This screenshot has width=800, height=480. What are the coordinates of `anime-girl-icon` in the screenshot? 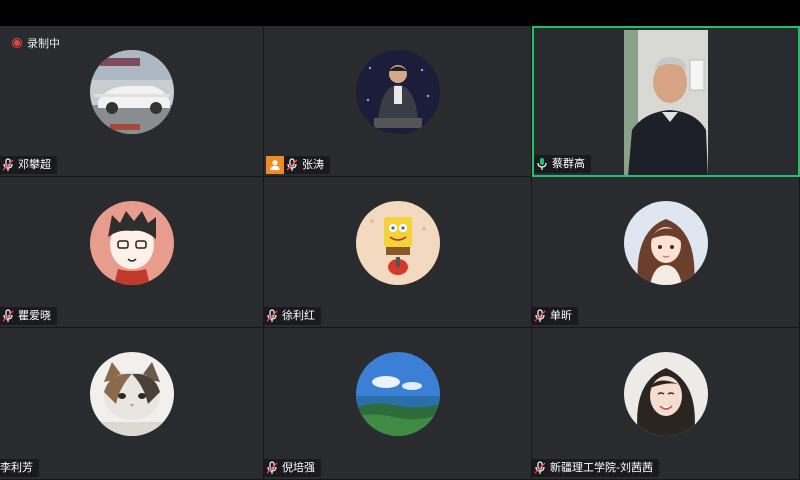 It's located at (665, 243).